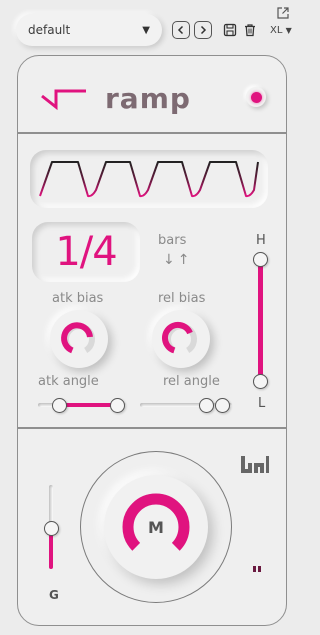 The height and width of the screenshot is (635, 320). What do you see at coordinates (117, 405) in the screenshot?
I see `atk-angle-slider-handle-high` at bounding box center [117, 405].